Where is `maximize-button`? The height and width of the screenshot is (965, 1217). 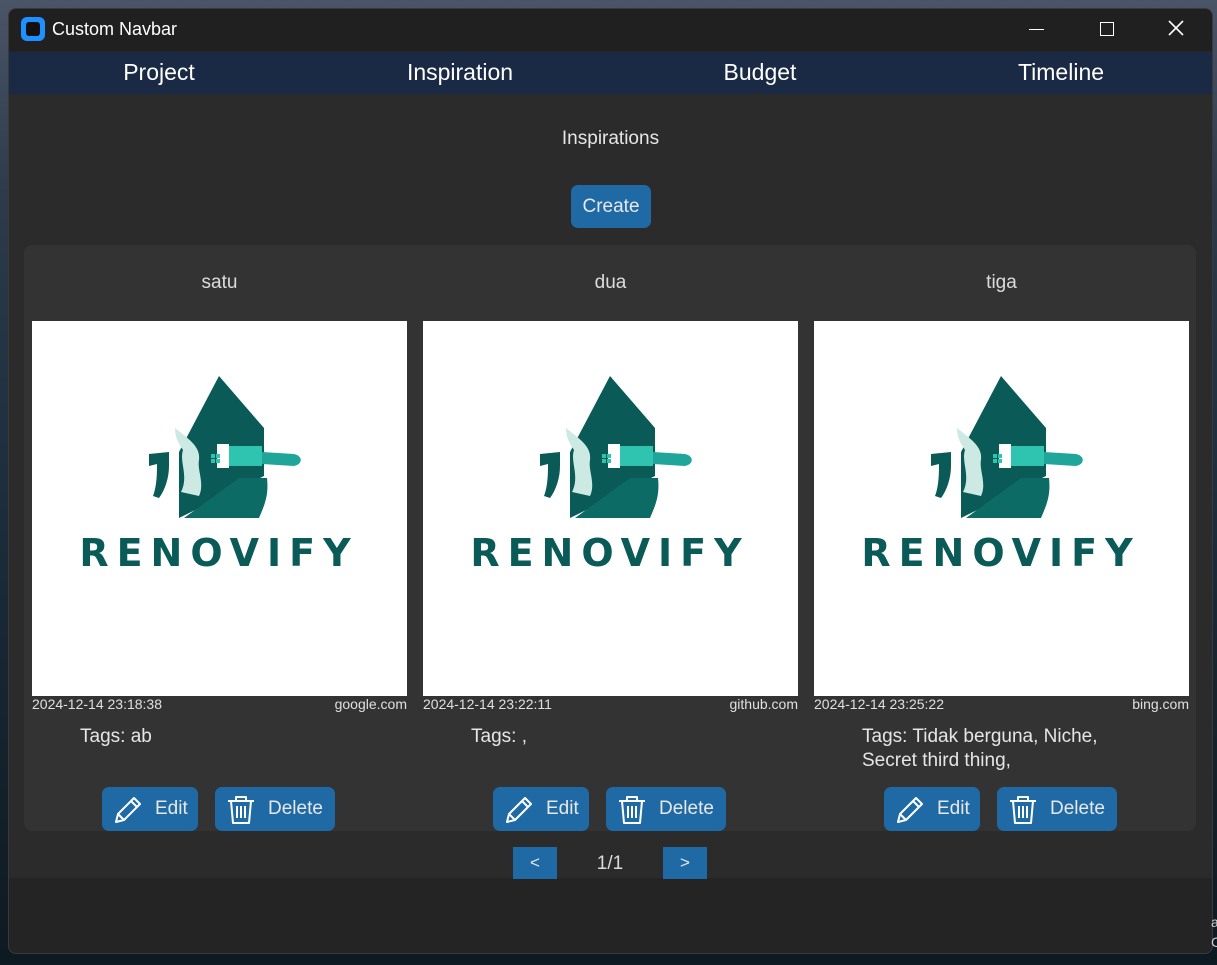 maximize-button is located at coordinates (1106, 30).